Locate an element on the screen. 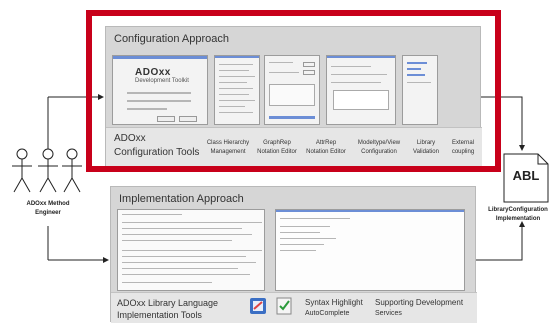 Image resolution: width=559 pixels, height=323 pixels. library-configuration-label: LibraryConfiguration Implementation is located at coordinates (518, 214).